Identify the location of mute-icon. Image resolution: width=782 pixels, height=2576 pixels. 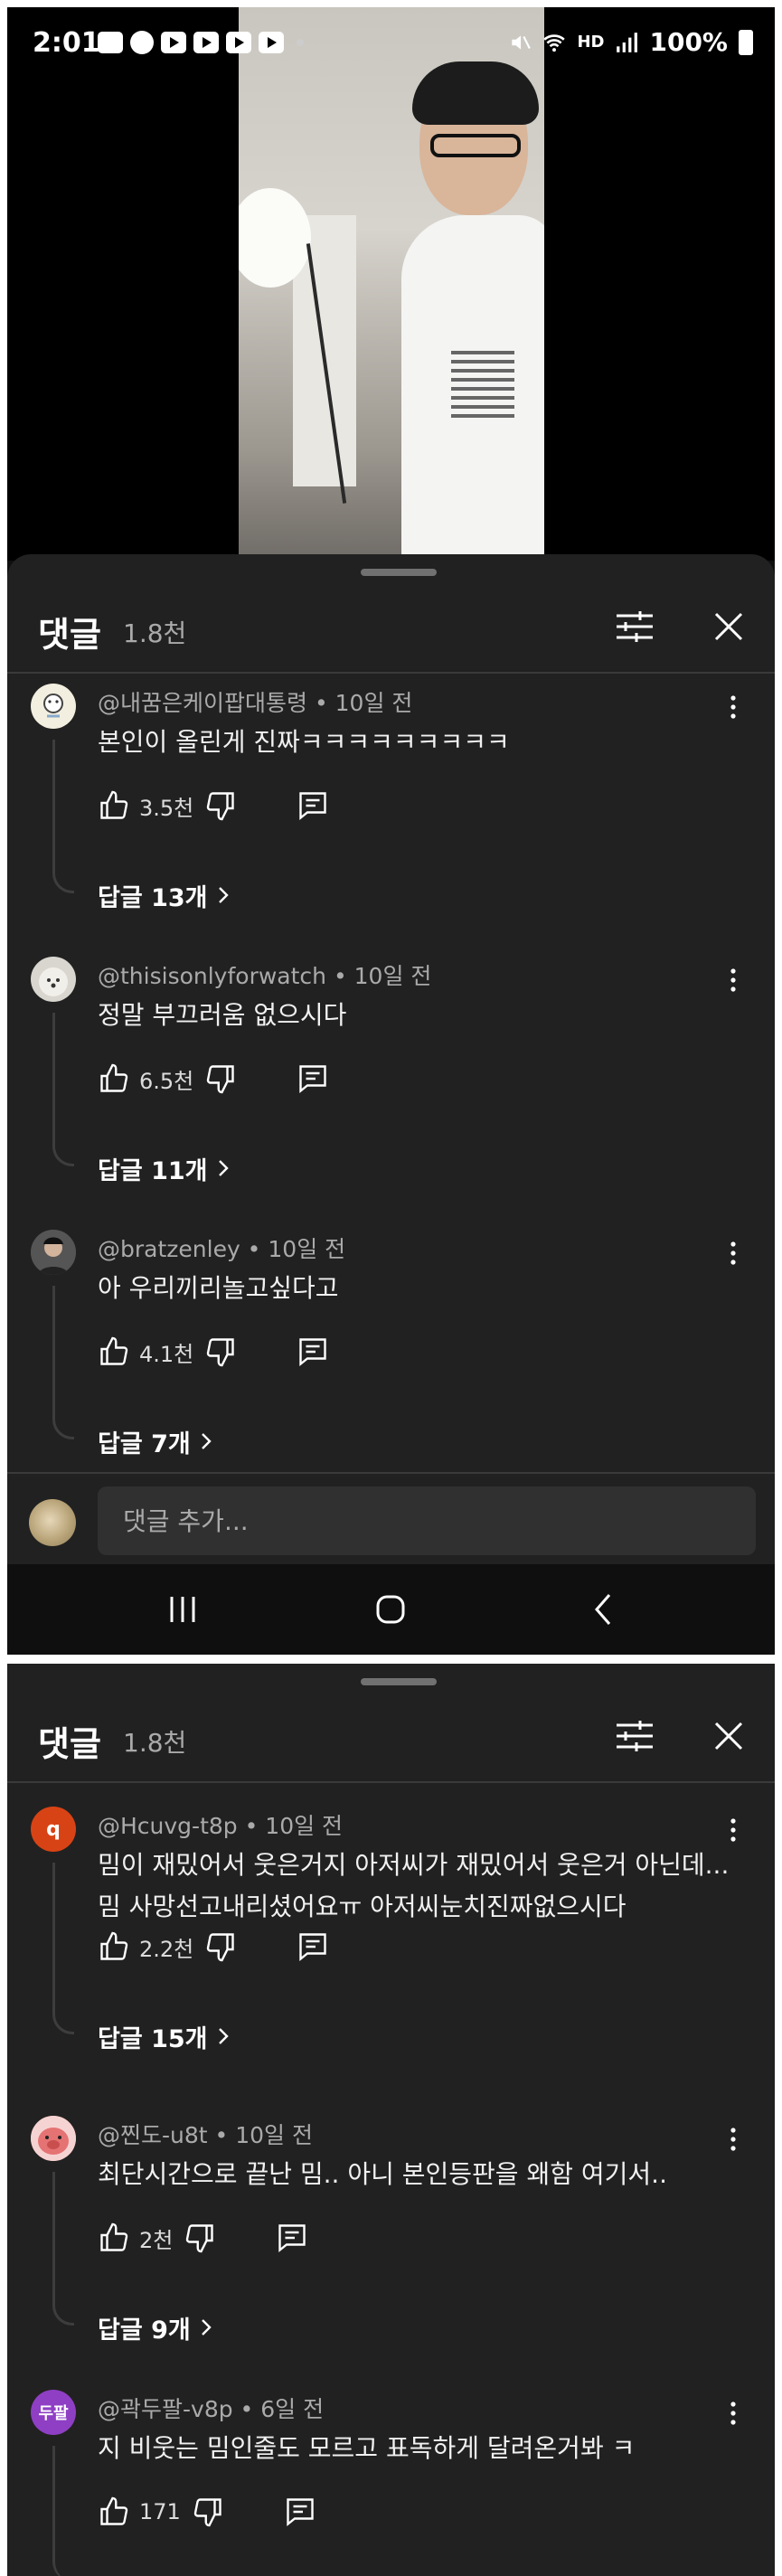
(522, 42).